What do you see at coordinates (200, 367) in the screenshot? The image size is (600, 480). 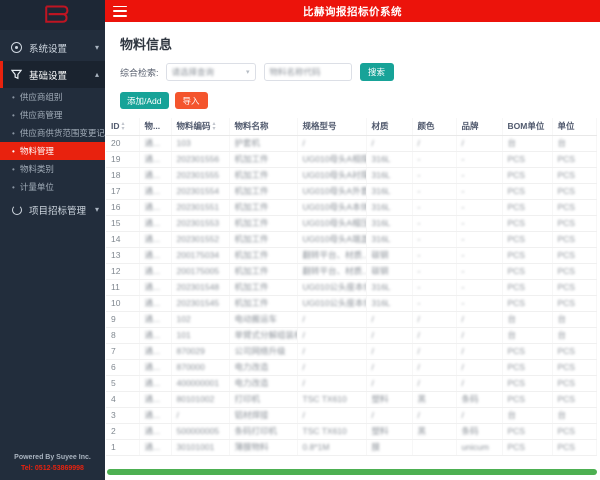 I see `cell-2: 870000` at bounding box center [200, 367].